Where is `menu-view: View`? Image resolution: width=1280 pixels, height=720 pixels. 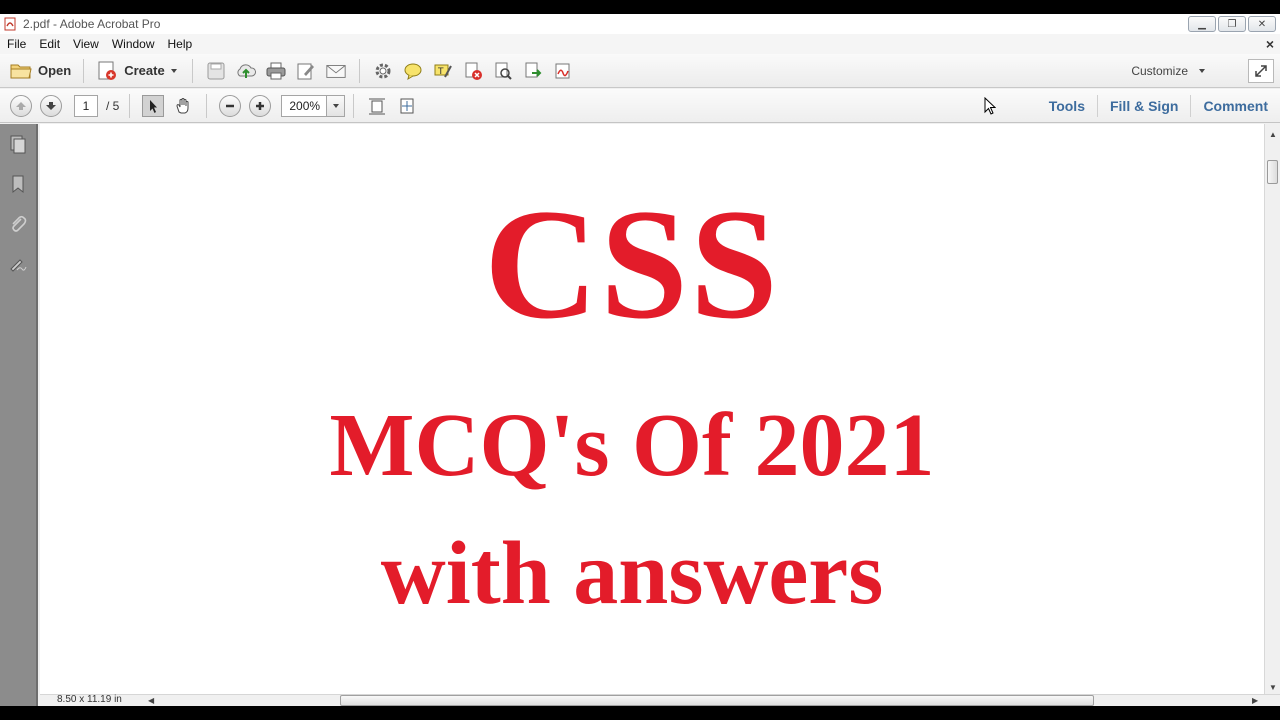 menu-view: View is located at coordinates (86, 44).